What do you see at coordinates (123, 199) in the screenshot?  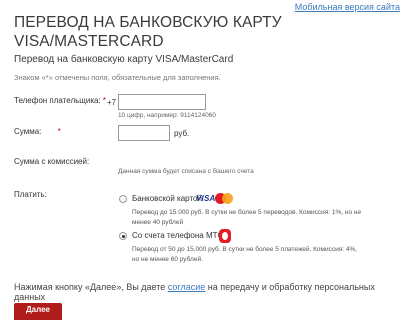 I see `radio-bank-card` at bounding box center [123, 199].